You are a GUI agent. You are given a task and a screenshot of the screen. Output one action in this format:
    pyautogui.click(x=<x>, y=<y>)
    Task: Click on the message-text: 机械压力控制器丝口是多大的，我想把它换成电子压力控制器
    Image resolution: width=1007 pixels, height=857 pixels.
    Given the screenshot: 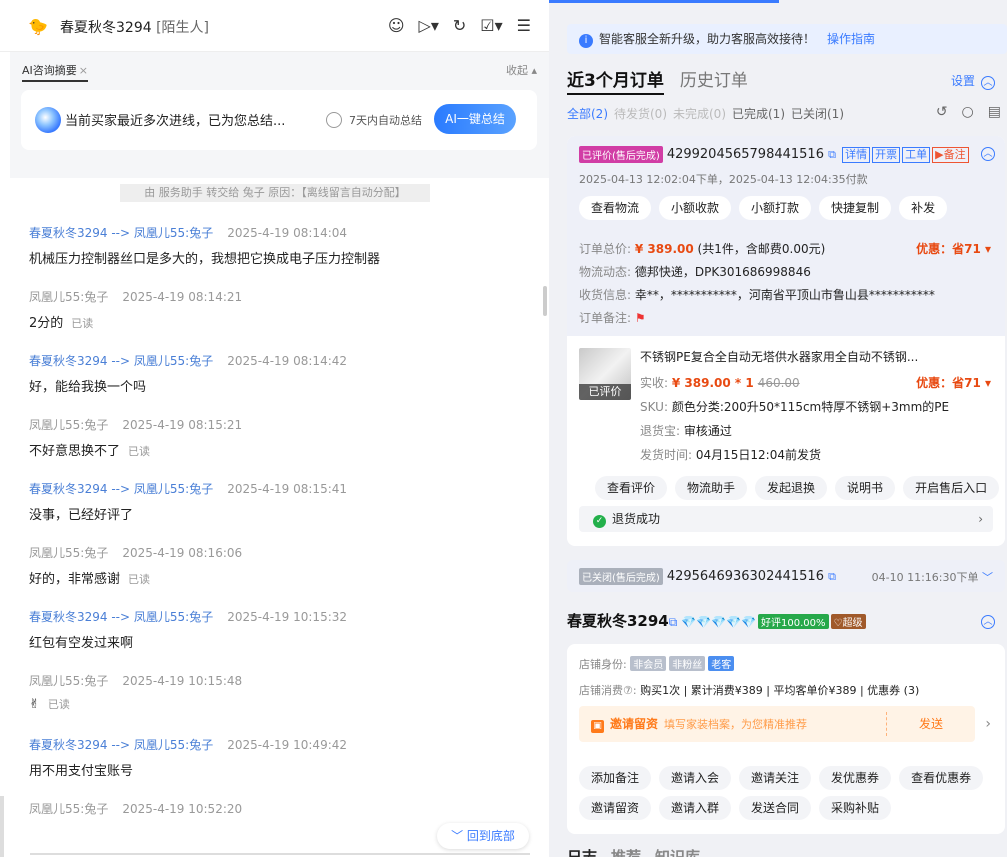 What is the action you would take?
    pyautogui.click(x=204, y=259)
    